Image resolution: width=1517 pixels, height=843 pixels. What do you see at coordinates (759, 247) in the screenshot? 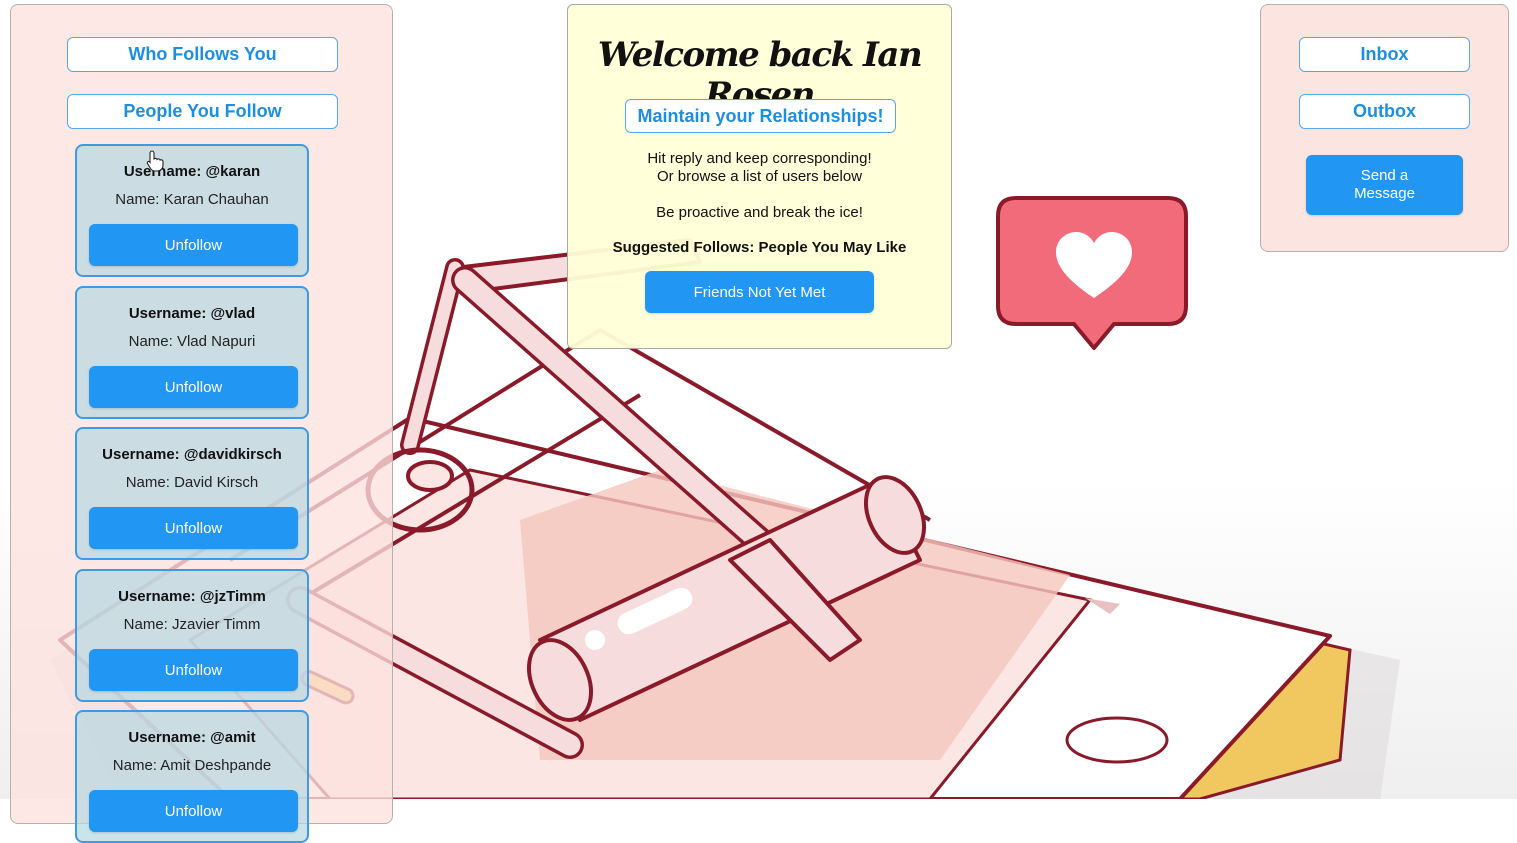
I see `suggested-follows-label: Suggested Follows: People You May Like` at bounding box center [759, 247].